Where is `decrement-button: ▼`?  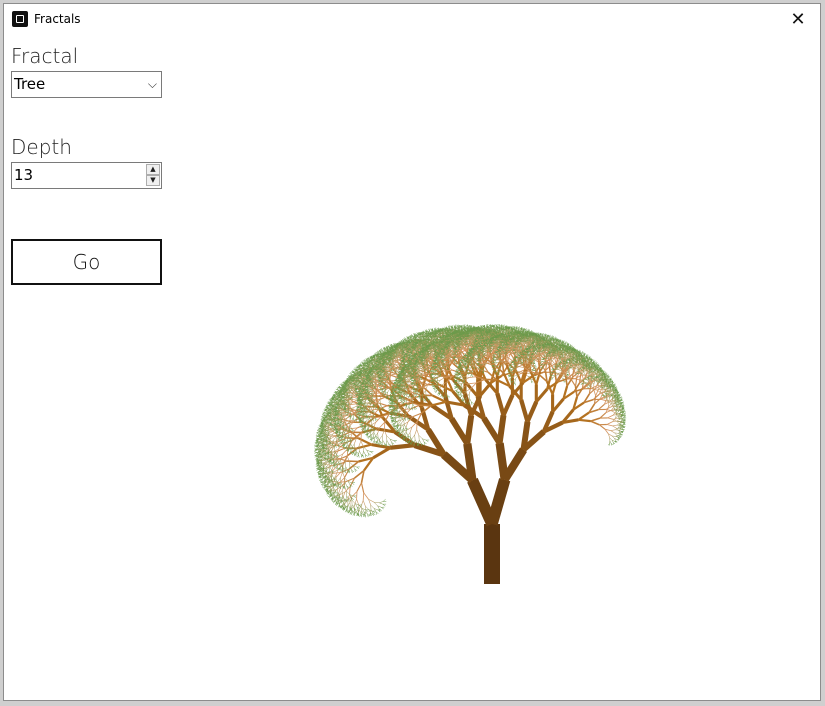 decrement-button: ▼ is located at coordinates (153, 180).